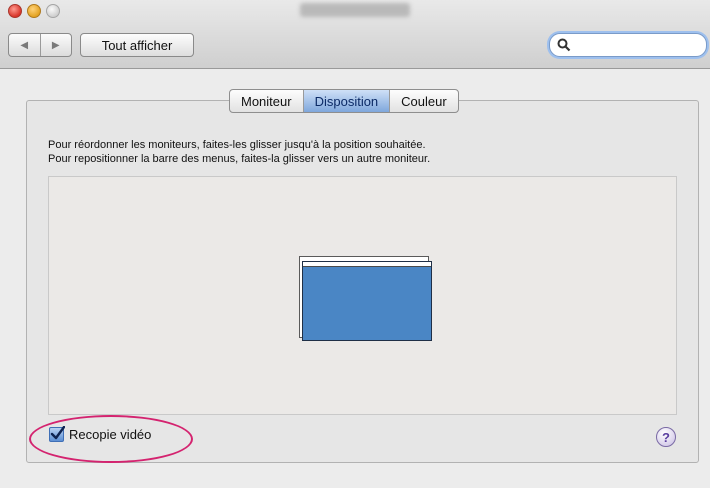 This screenshot has height=488, width=710. What do you see at coordinates (111, 439) in the screenshot?
I see `highlight-ellipse` at bounding box center [111, 439].